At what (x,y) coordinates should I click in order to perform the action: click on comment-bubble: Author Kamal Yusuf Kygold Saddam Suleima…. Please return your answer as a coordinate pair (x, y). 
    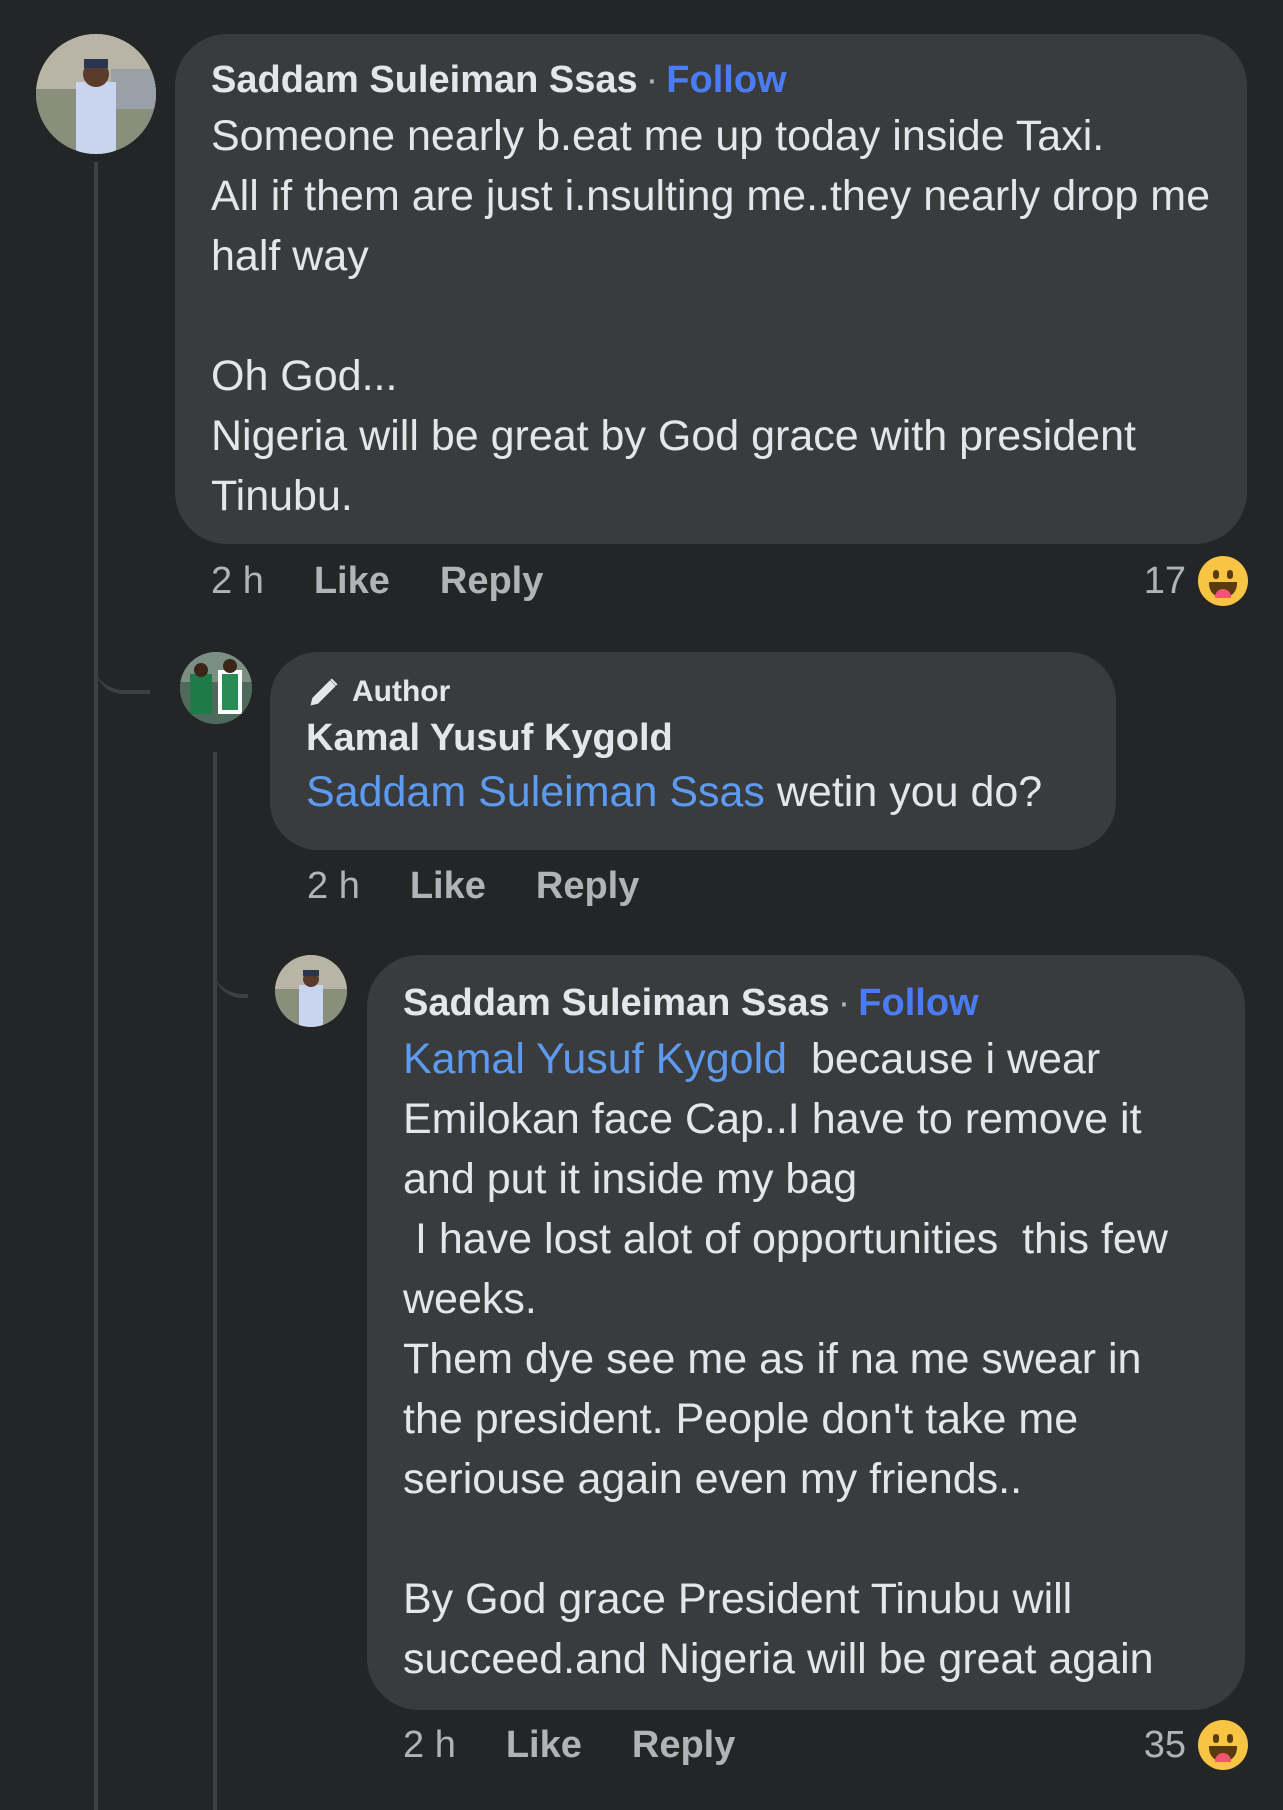
    Looking at the image, I should click on (693, 751).